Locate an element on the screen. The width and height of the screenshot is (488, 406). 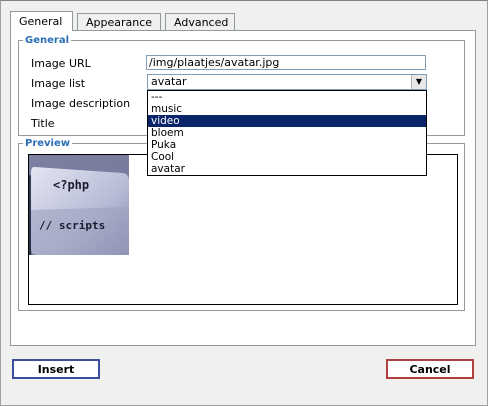
general-legend: General is located at coordinates (47, 40).